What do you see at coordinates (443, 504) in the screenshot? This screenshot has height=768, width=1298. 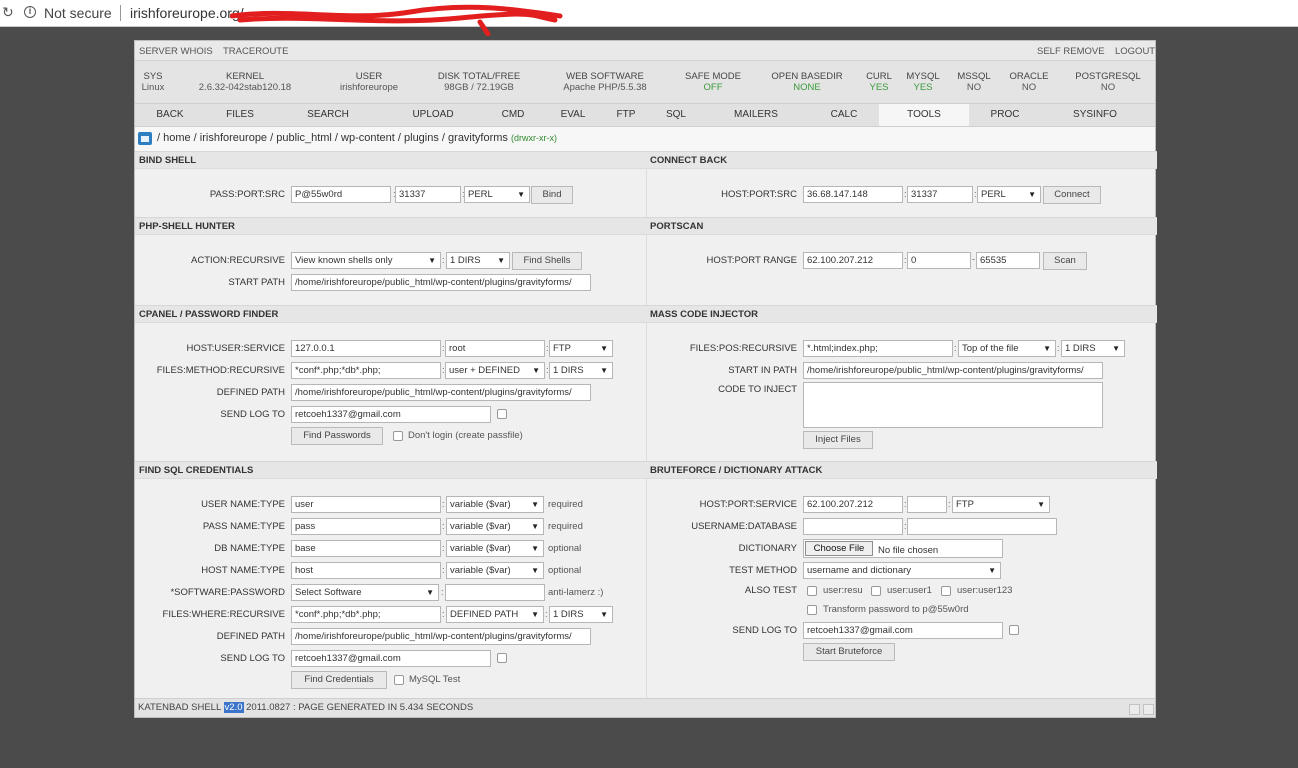 I see `colon-sep: :` at bounding box center [443, 504].